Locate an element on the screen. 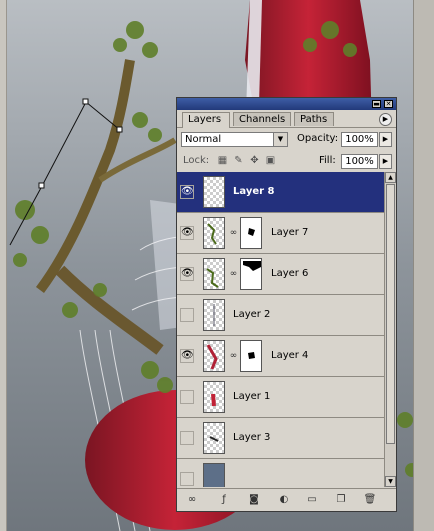 The height and width of the screenshot is (531, 434). layer-name: Layer 8 is located at coordinates (254, 191).